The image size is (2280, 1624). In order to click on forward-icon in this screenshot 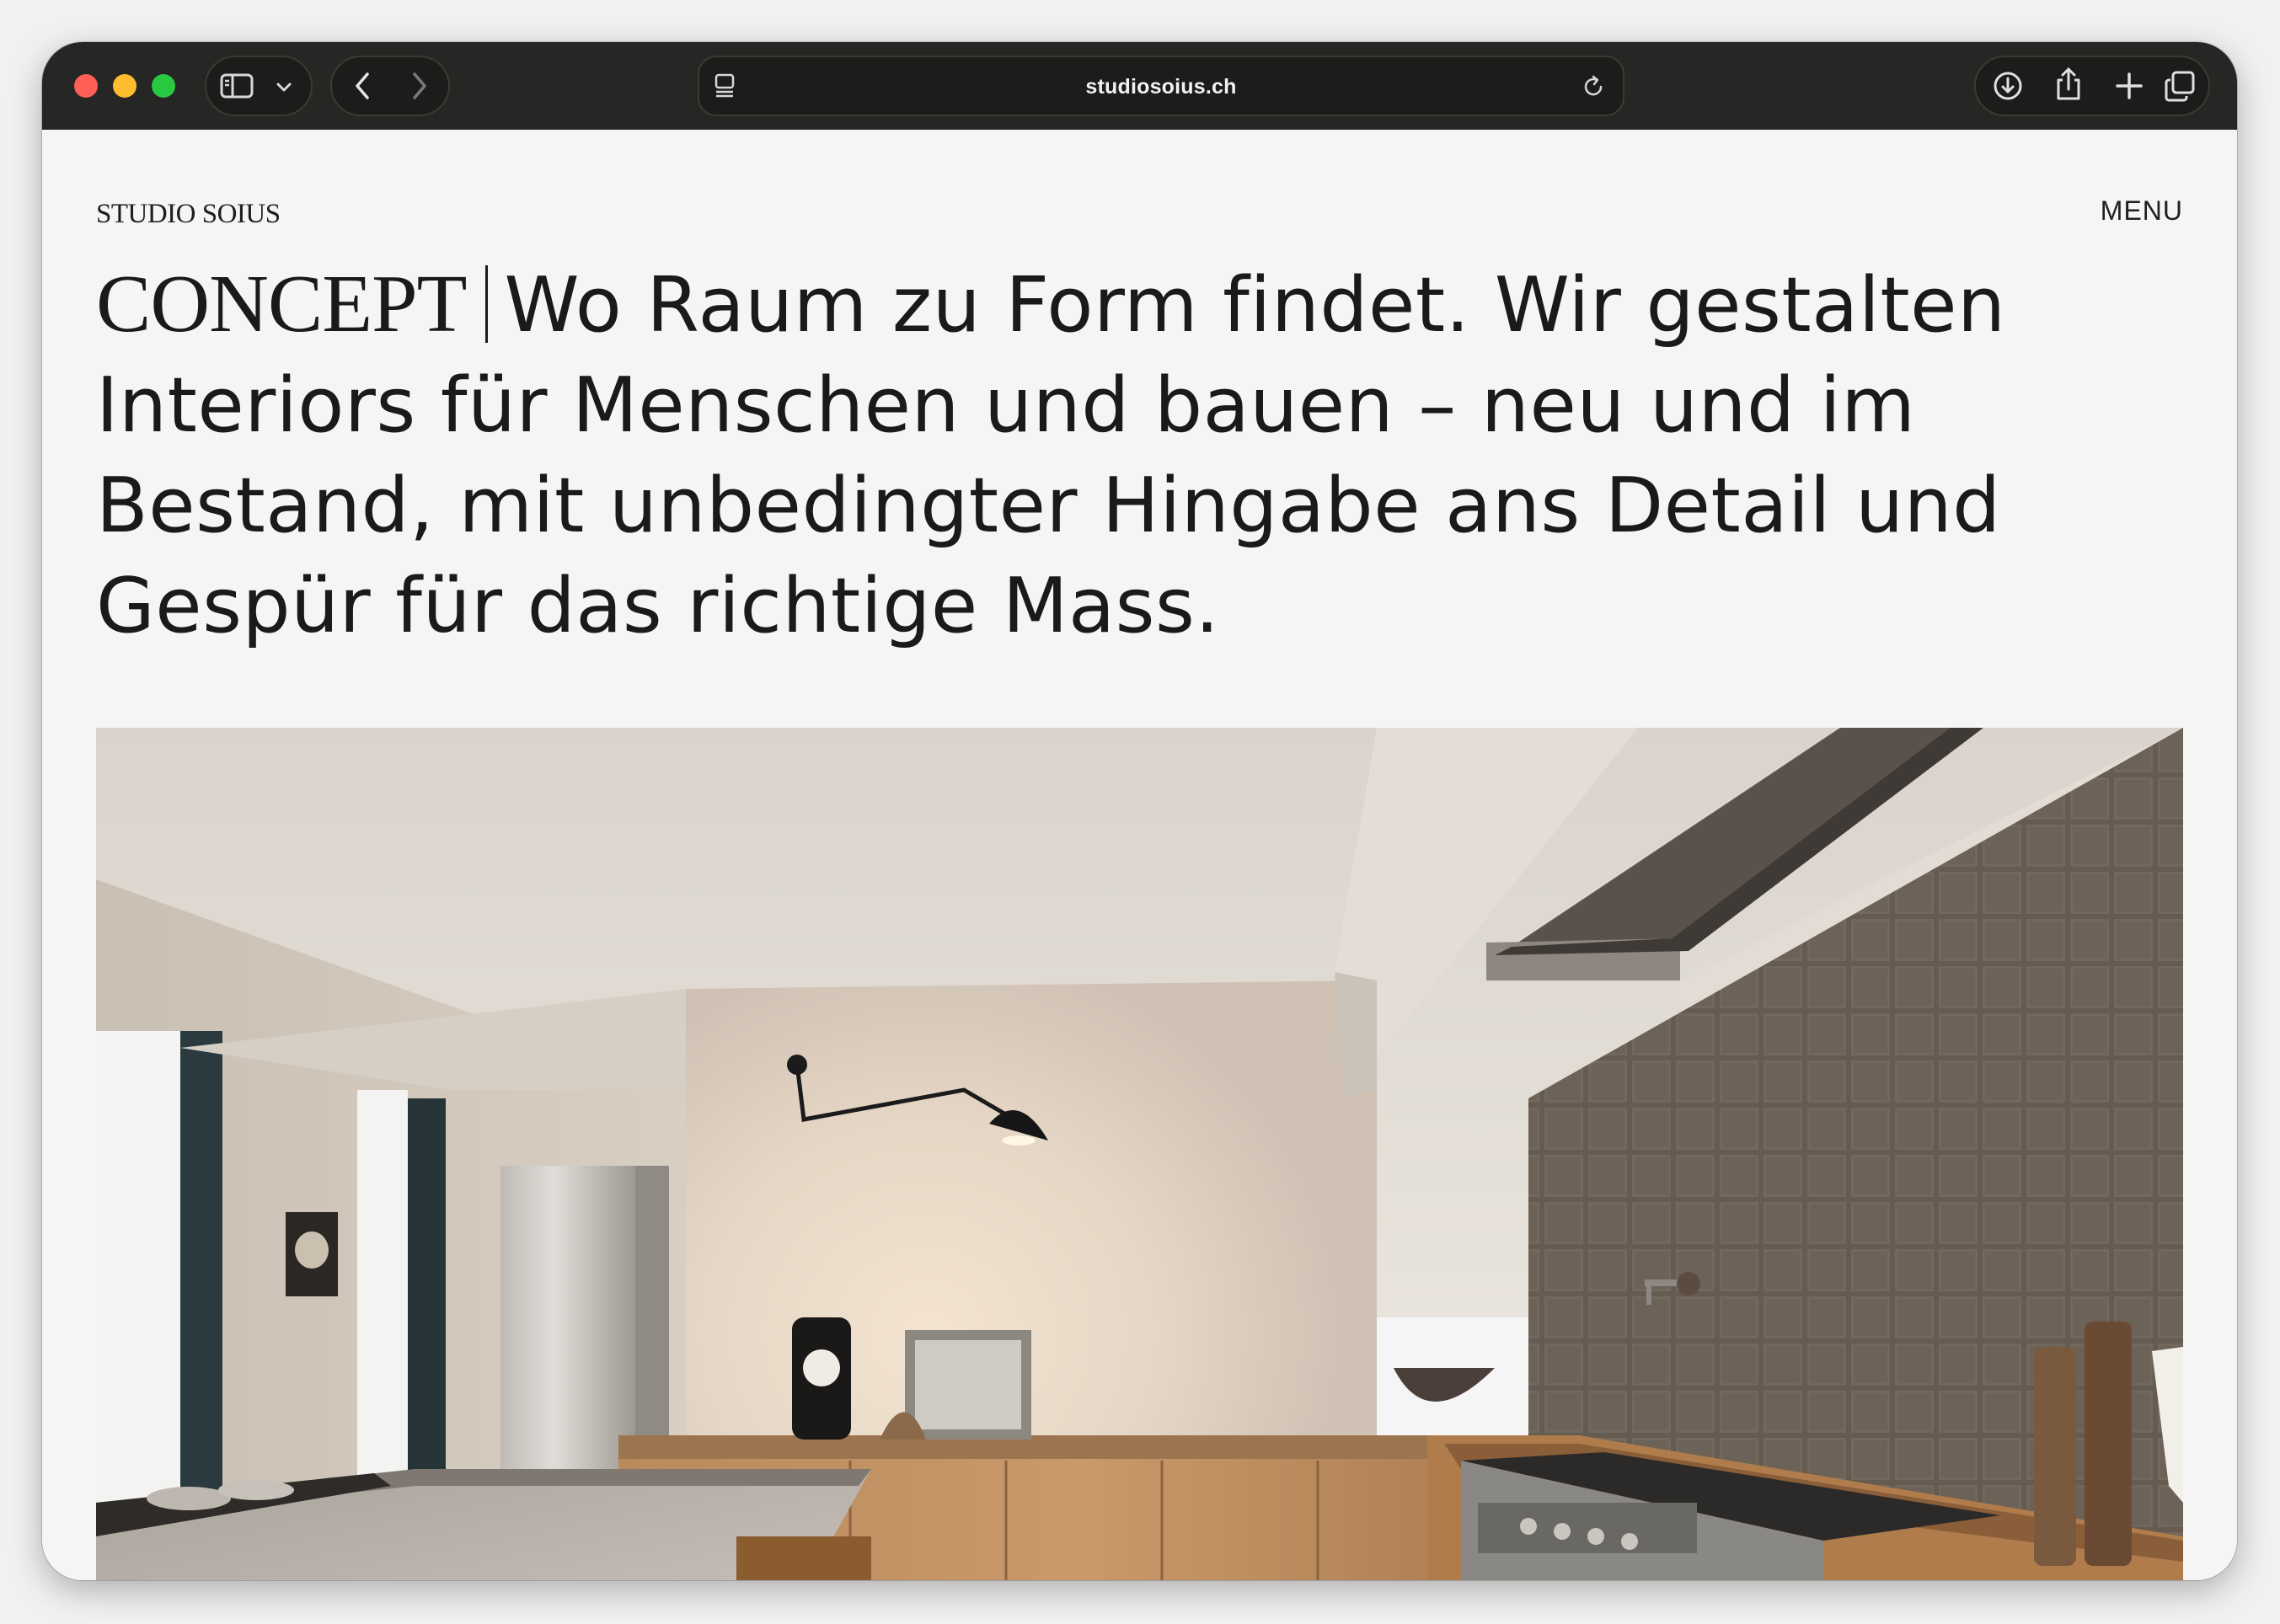, I will do `click(418, 86)`.